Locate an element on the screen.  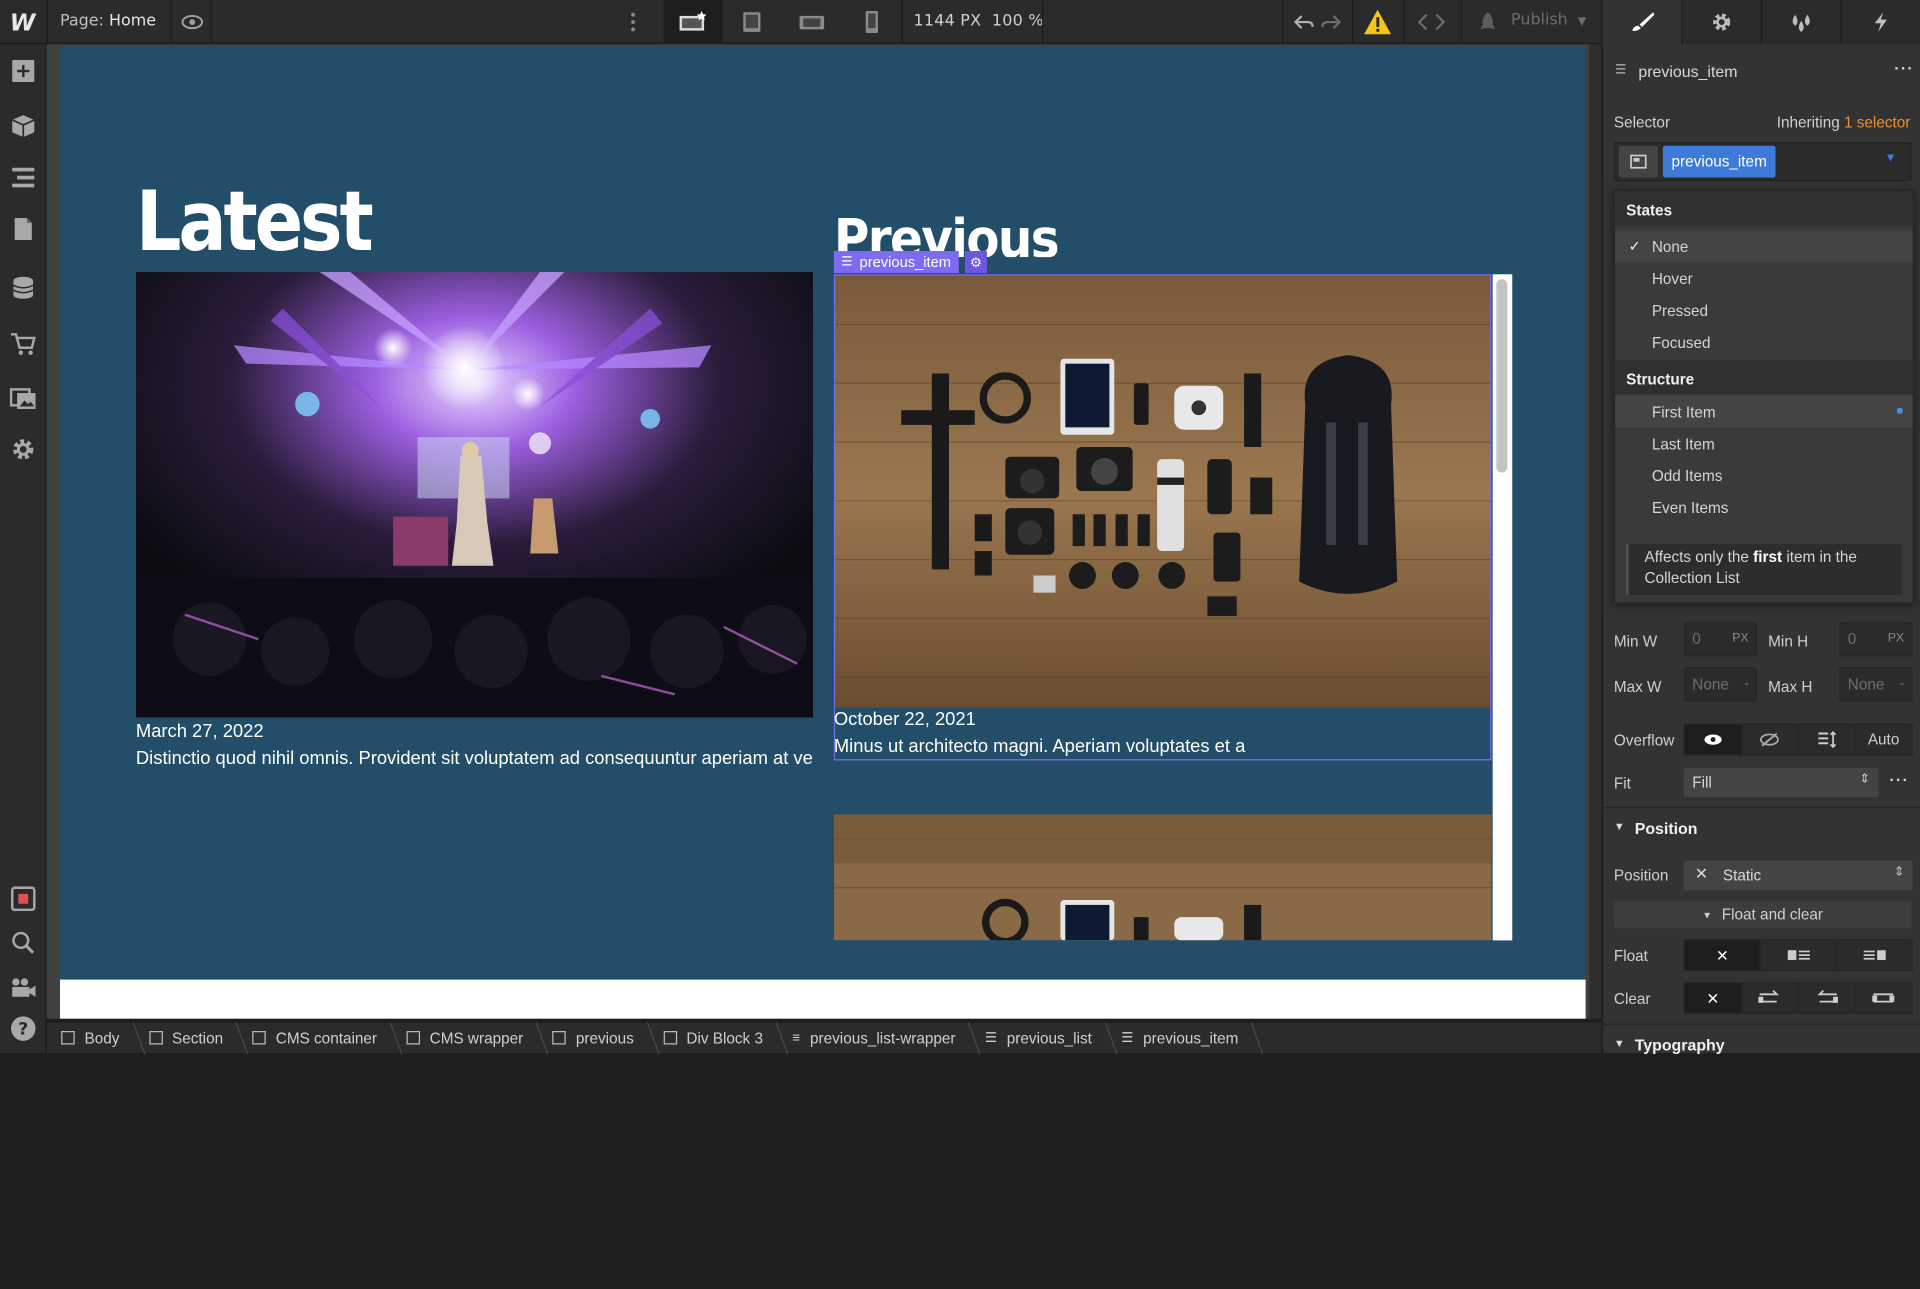
warning-icon is located at coordinates (1377, 21).